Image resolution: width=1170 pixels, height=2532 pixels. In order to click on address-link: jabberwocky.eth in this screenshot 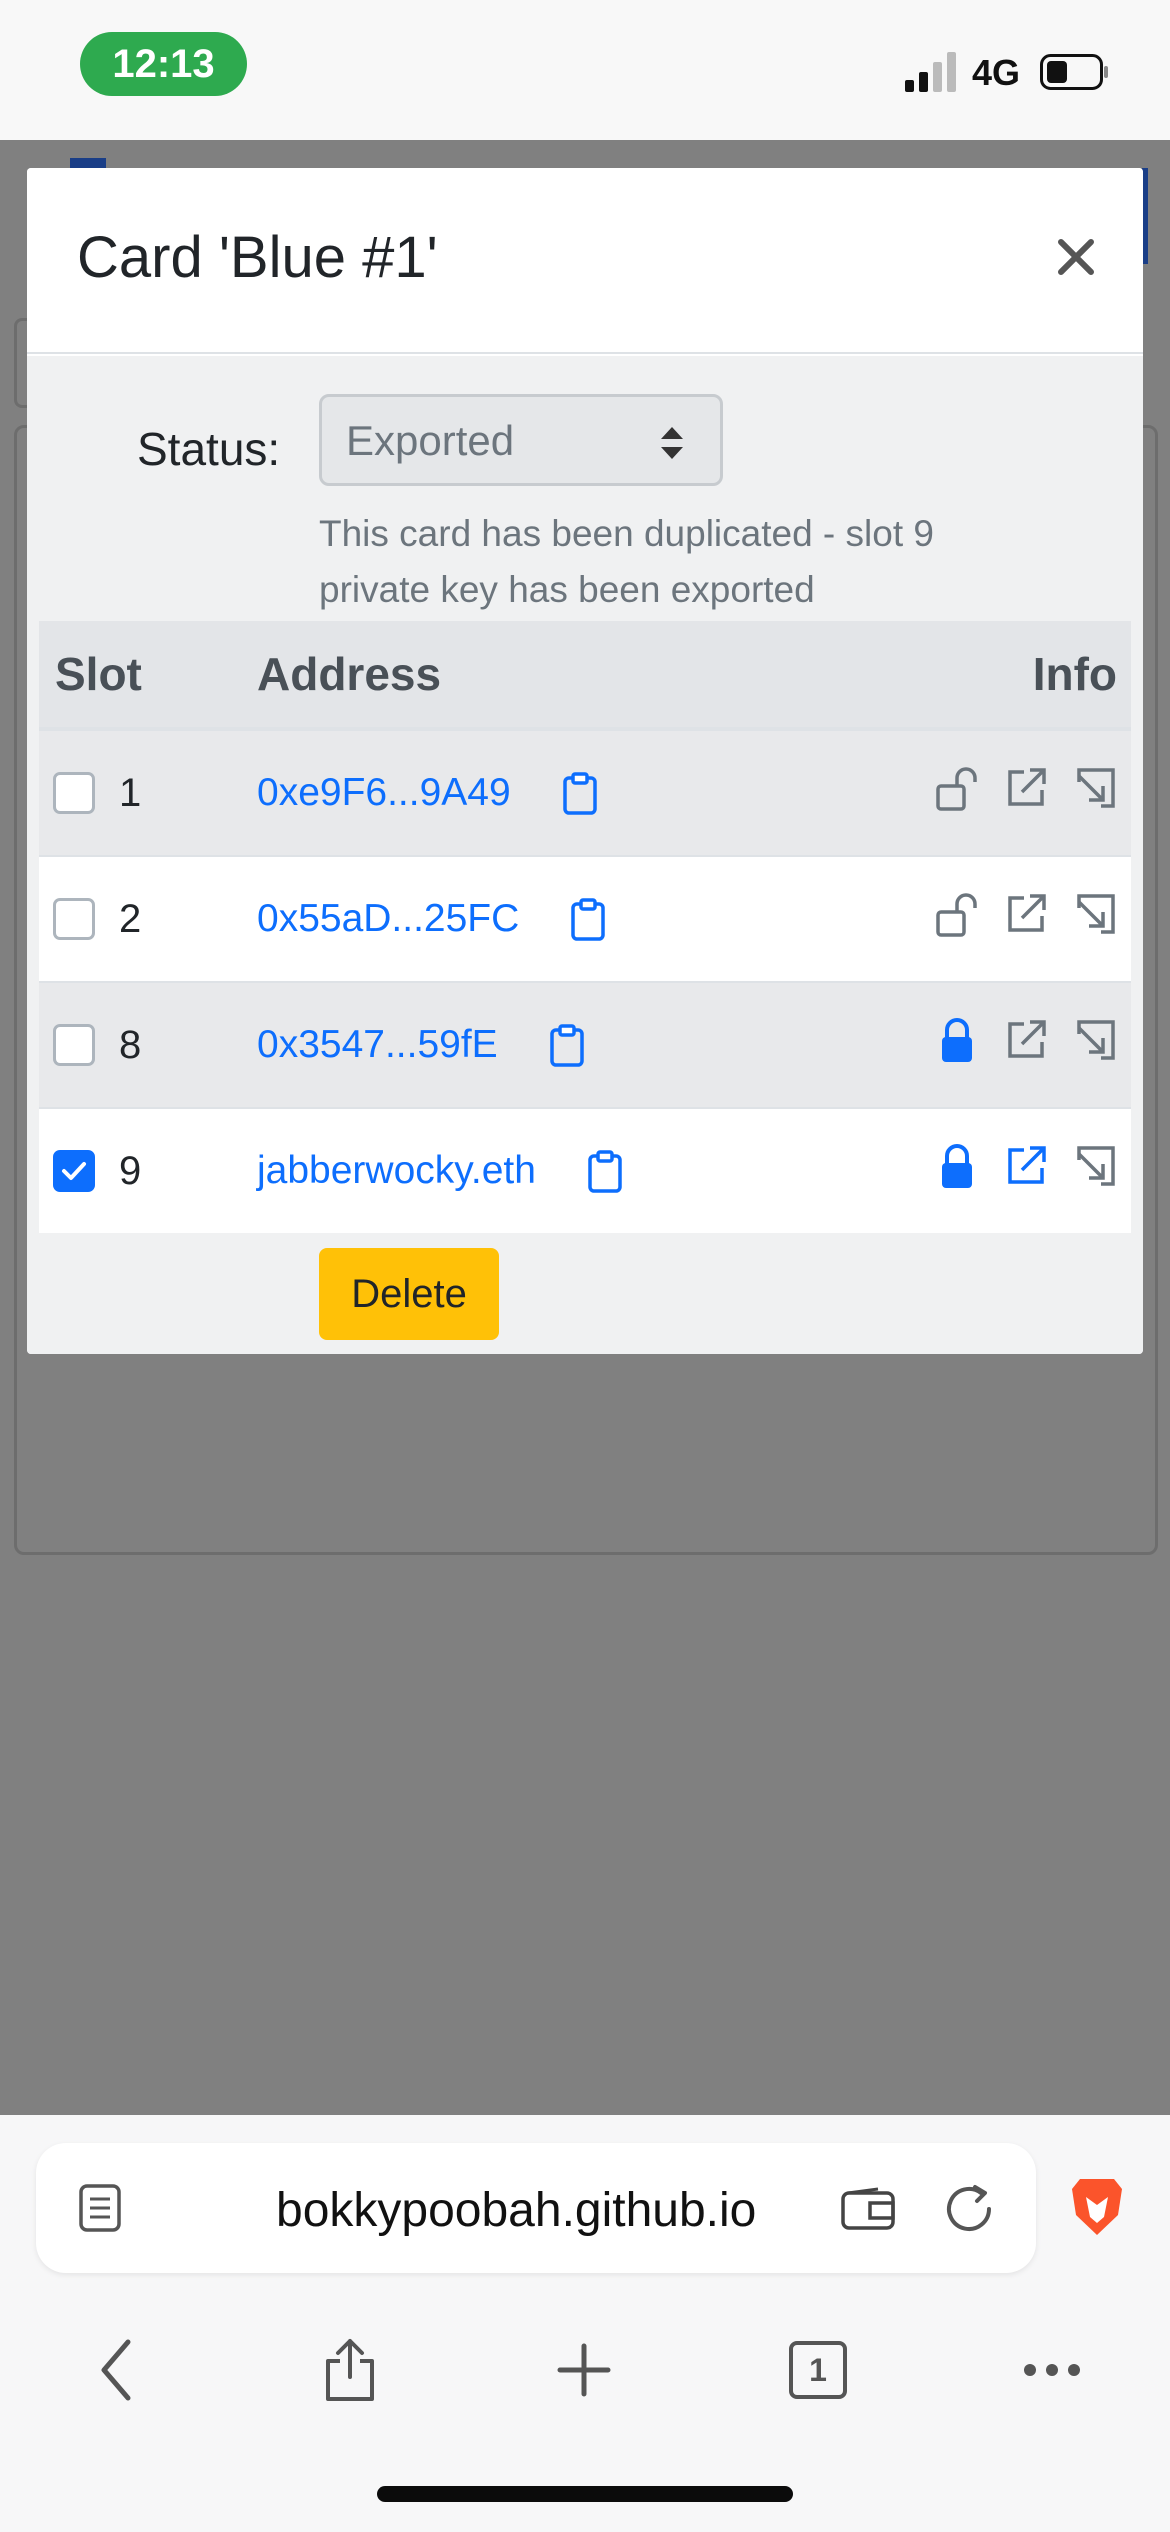, I will do `click(396, 1170)`.